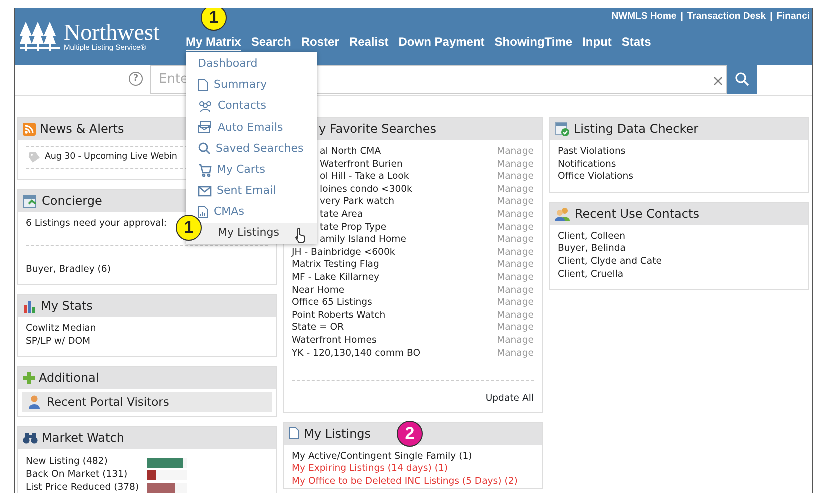 The width and height of the screenshot is (822, 493). What do you see at coordinates (636, 129) in the screenshot?
I see `panel-title: Listing Data Checker` at bounding box center [636, 129].